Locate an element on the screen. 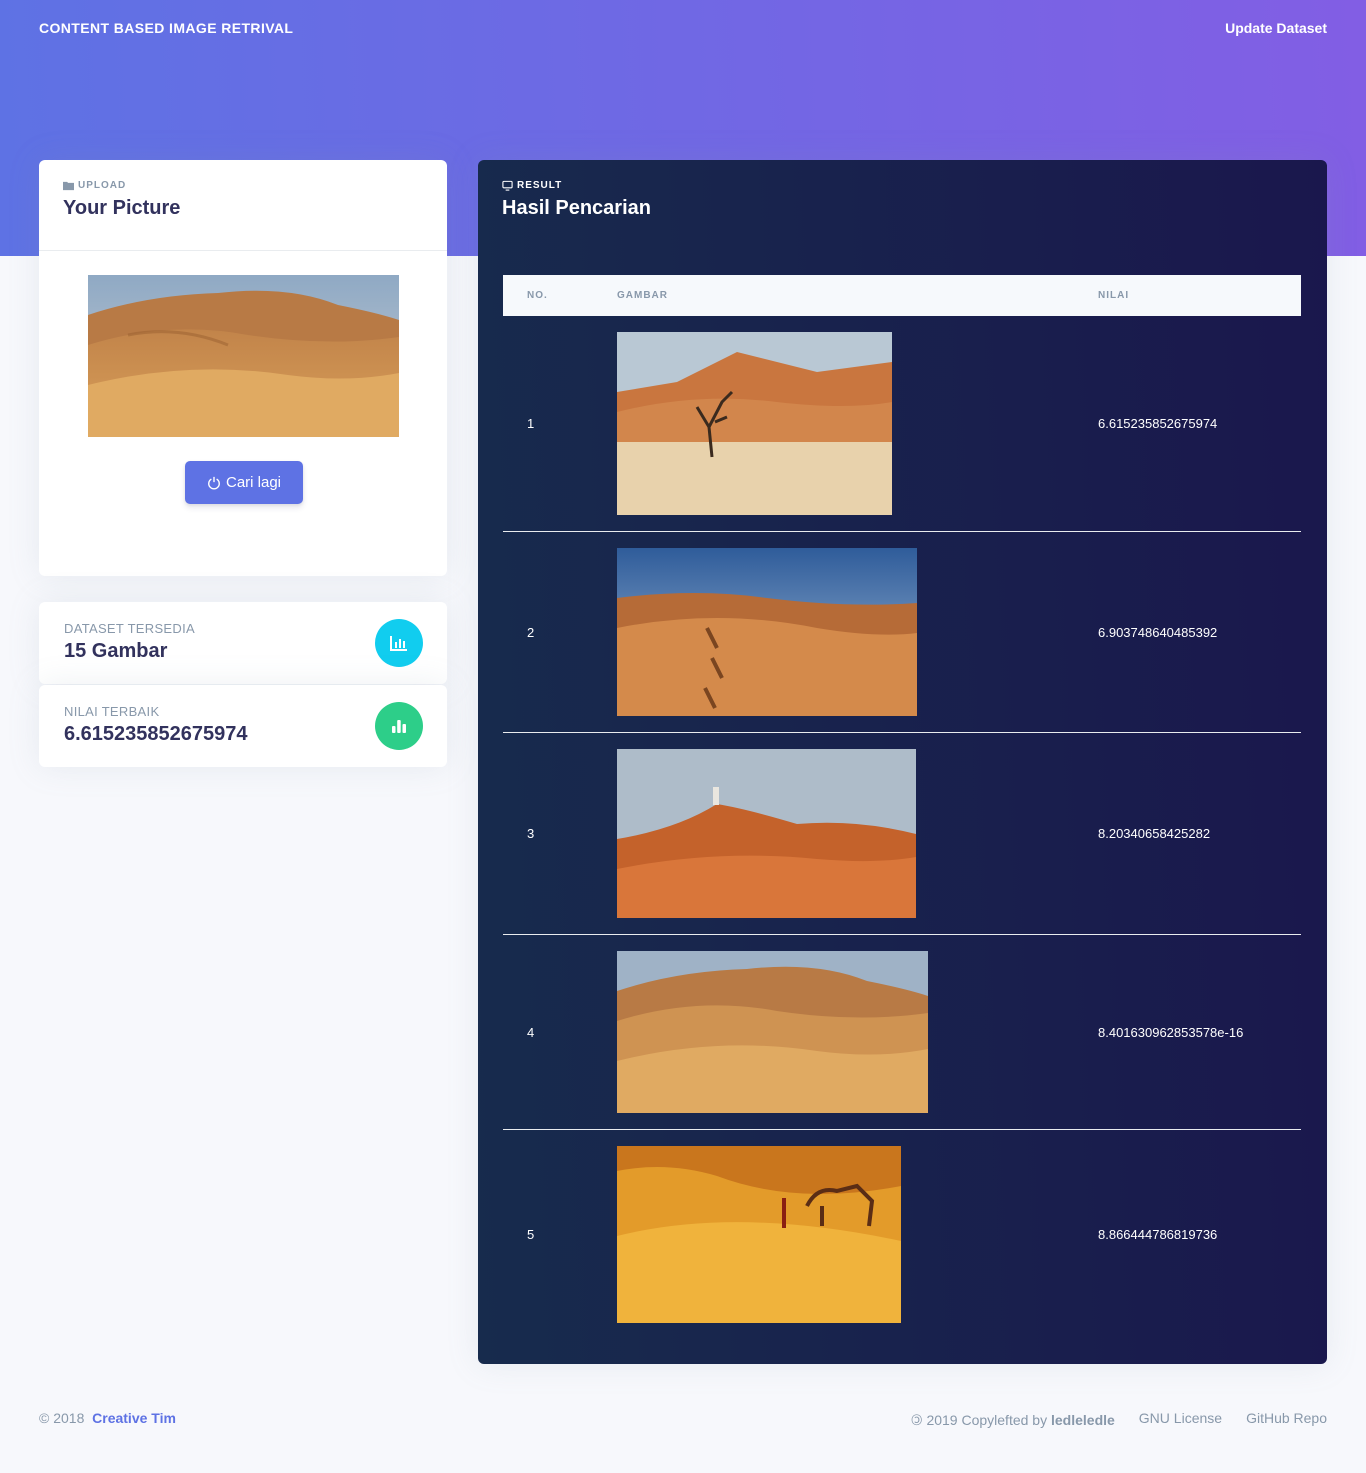 The width and height of the screenshot is (1366, 1473). power-icon is located at coordinates (214, 482).